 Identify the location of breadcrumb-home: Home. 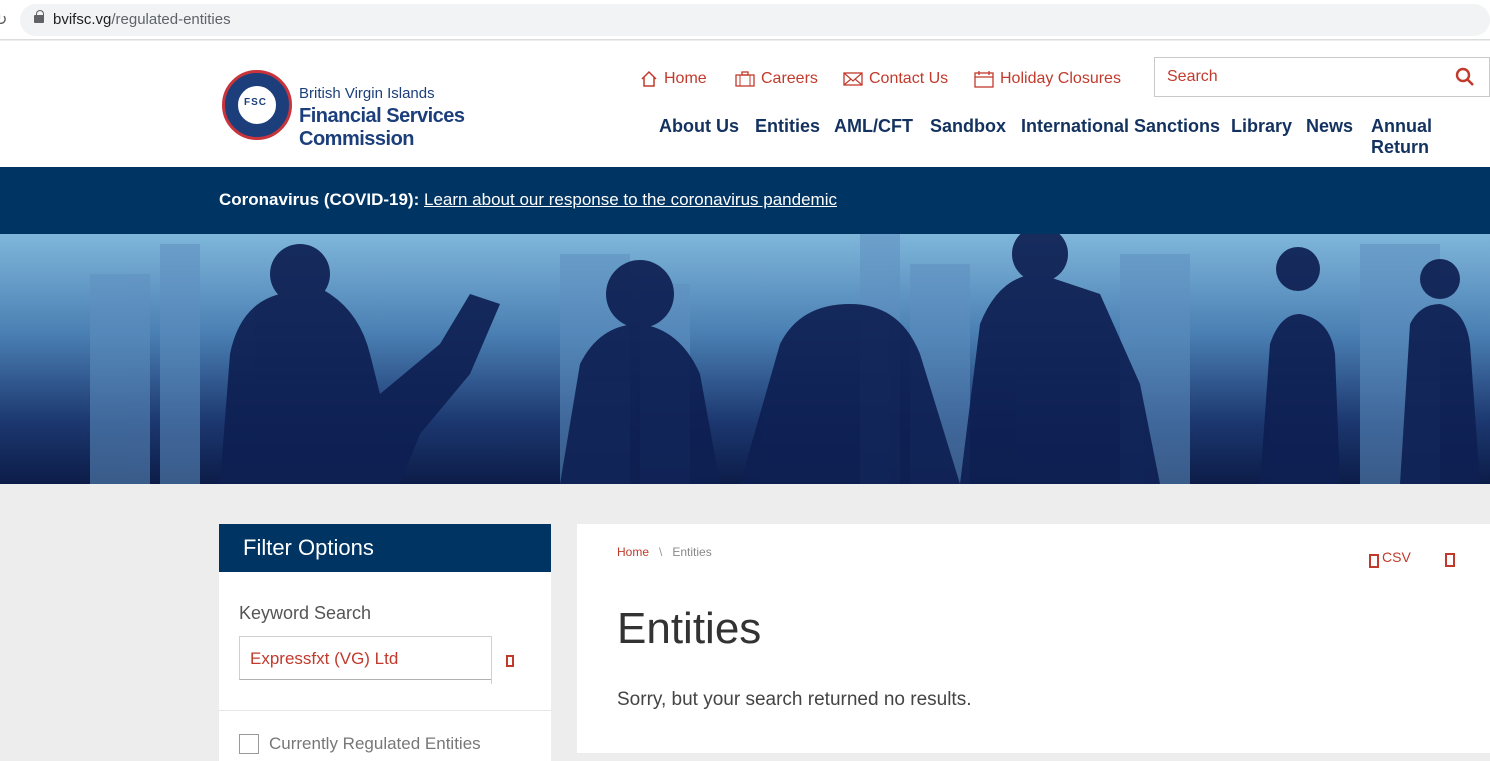
(633, 552).